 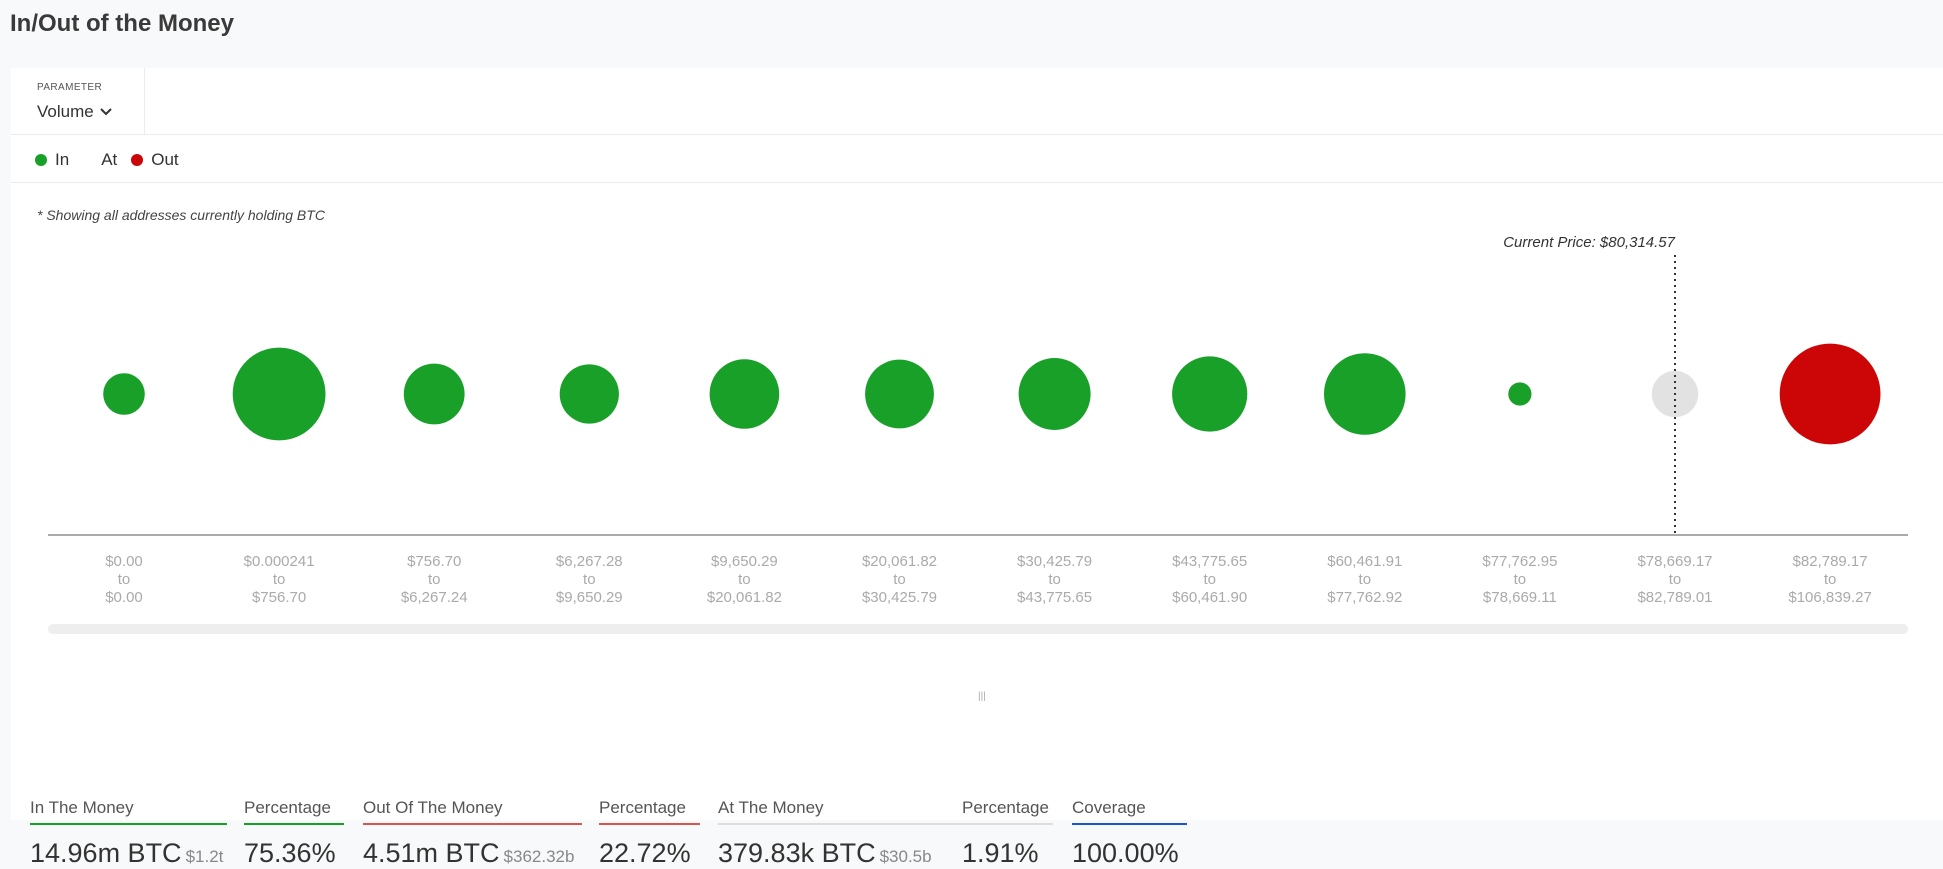 I want to click on metric-value-3: 4.51m BTC $362.32b, so click(x=468, y=853).